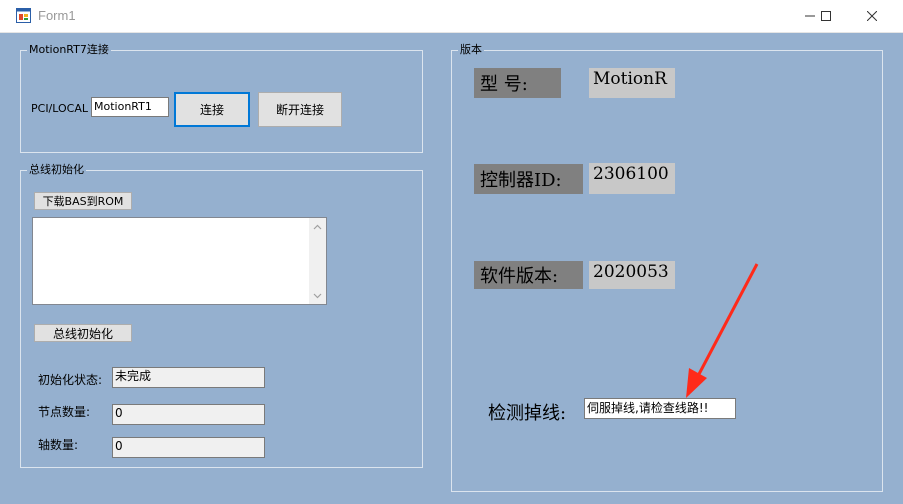  Describe the element at coordinates (57, 15) in the screenshot. I see `window-title: Form1` at that location.